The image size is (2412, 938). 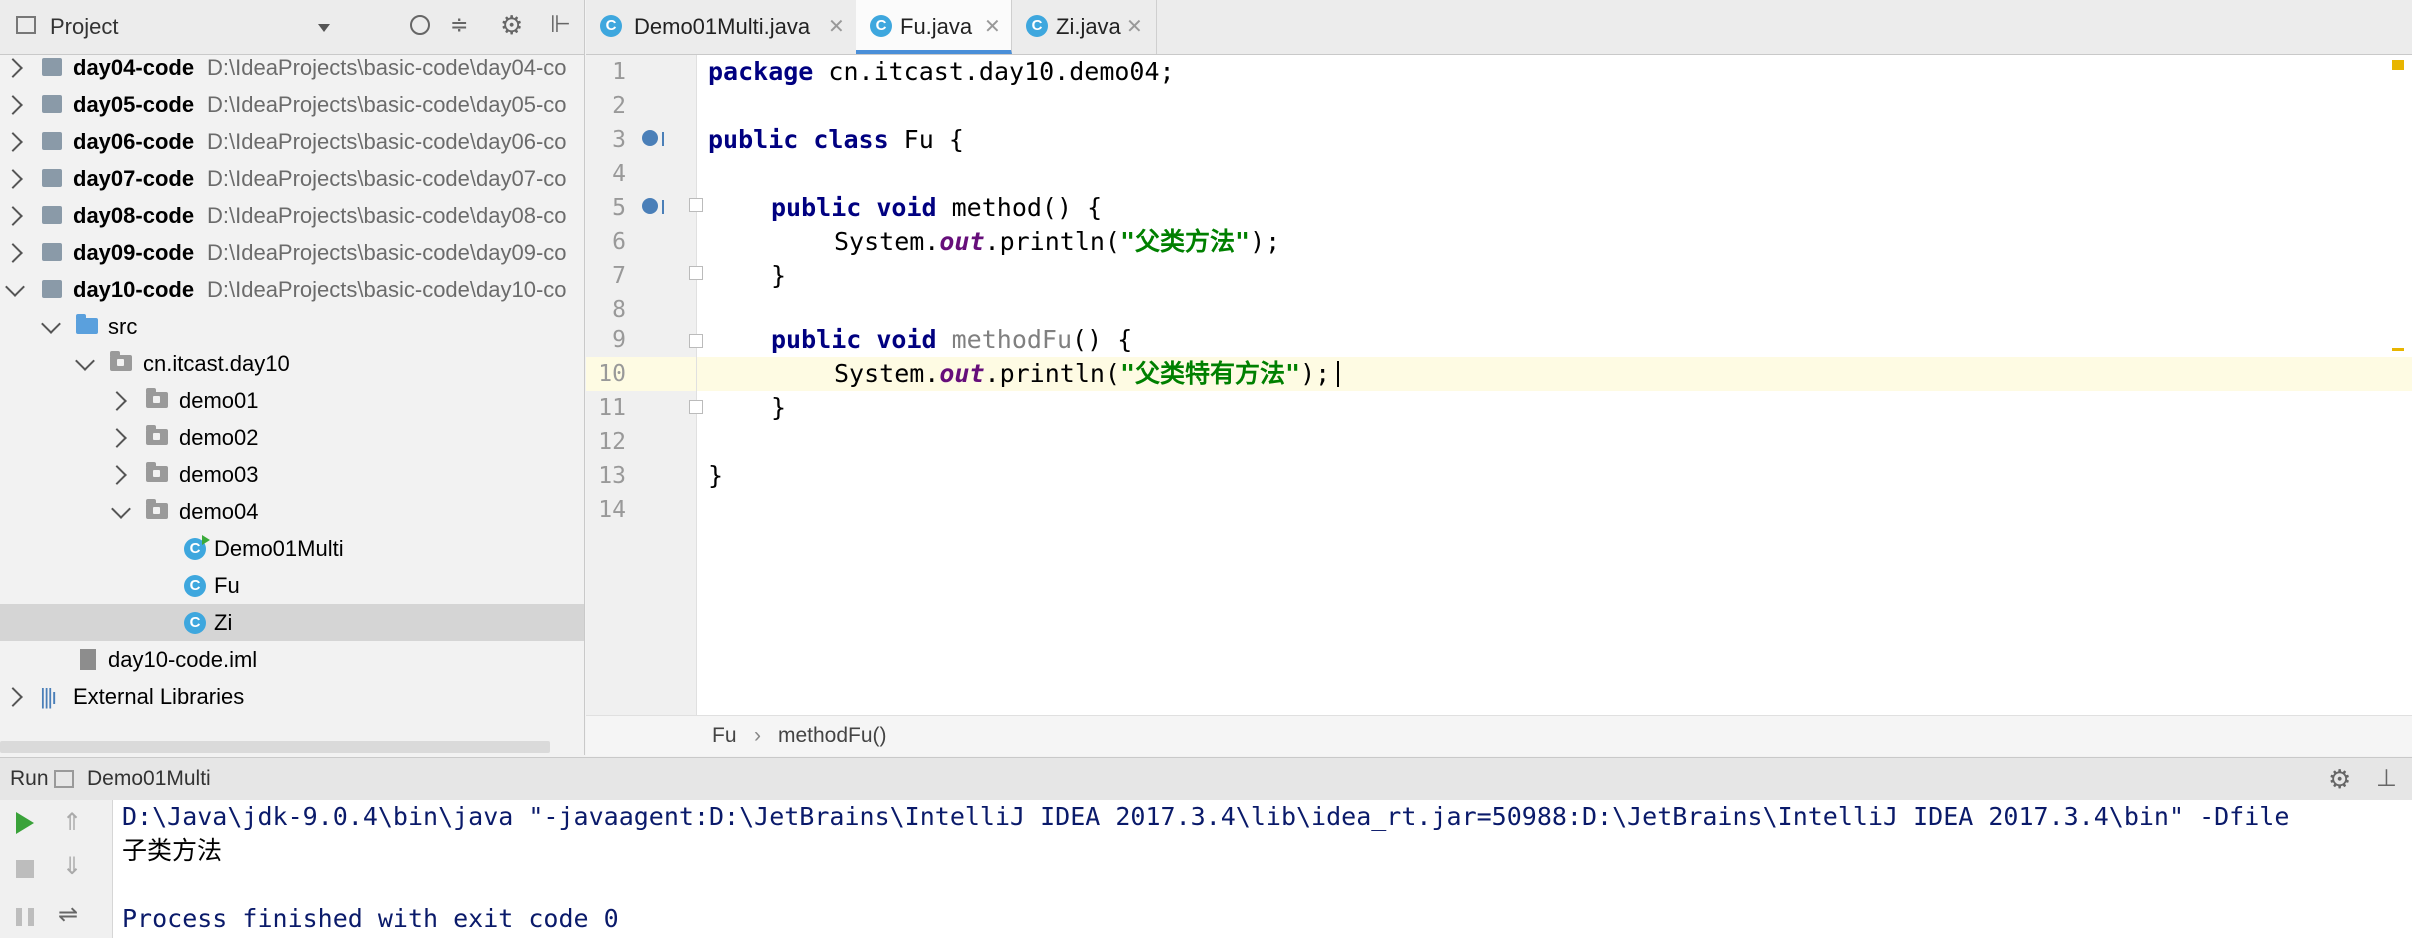 What do you see at coordinates (68, 914) in the screenshot?
I see `soft-wrap-icon: ⇌` at bounding box center [68, 914].